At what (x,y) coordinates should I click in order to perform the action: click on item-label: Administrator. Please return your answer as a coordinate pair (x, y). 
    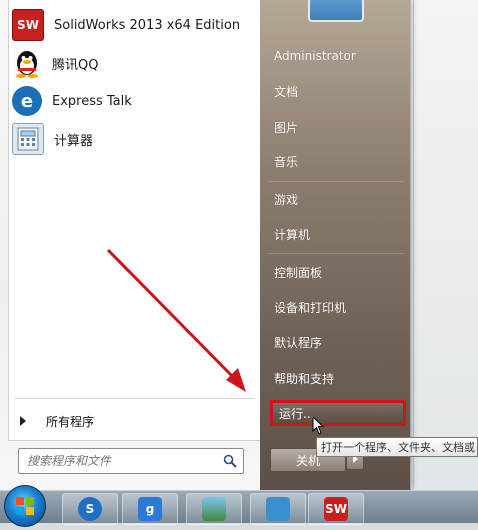
    Looking at the image, I should click on (315, 56).